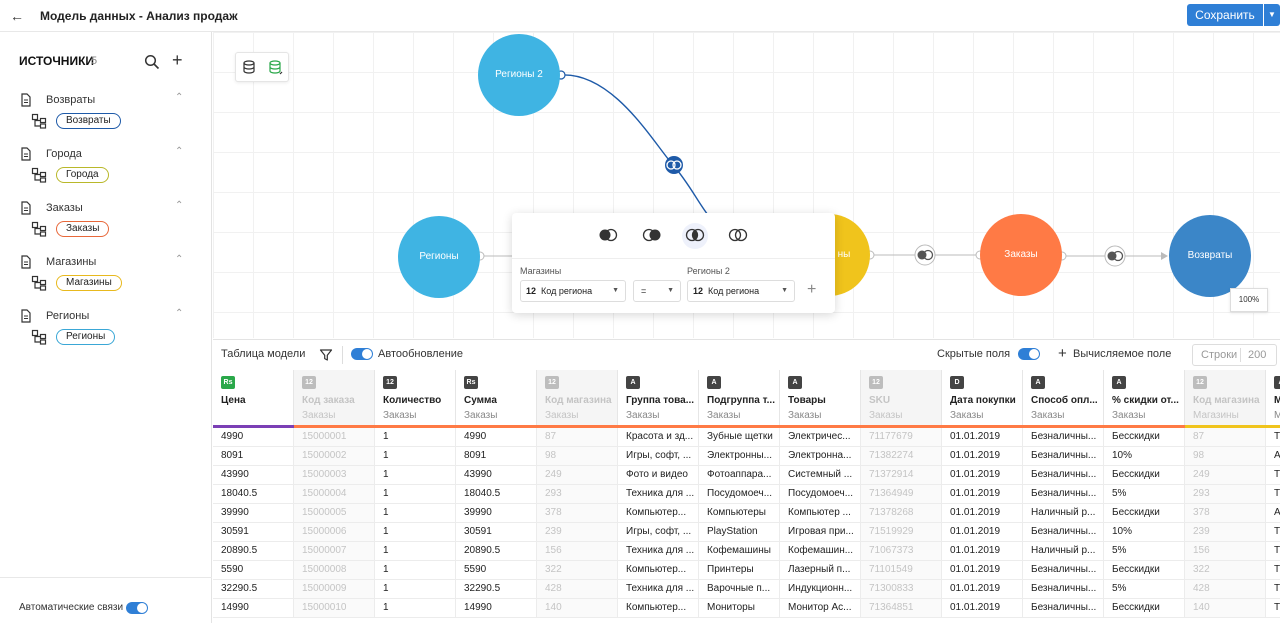 The height and width of the screenshot is (623, 1280). I want to click on table-cell: 293, so click(577, 494).